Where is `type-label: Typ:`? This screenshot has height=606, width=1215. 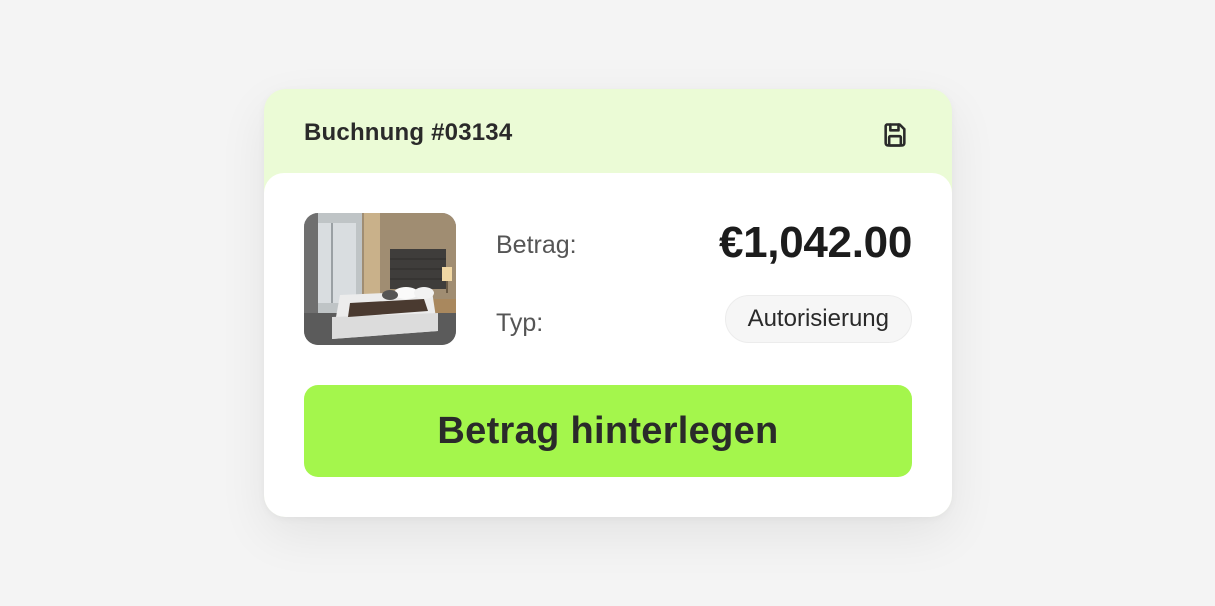 type-label: Typ: is located at coordinates (520, 323).